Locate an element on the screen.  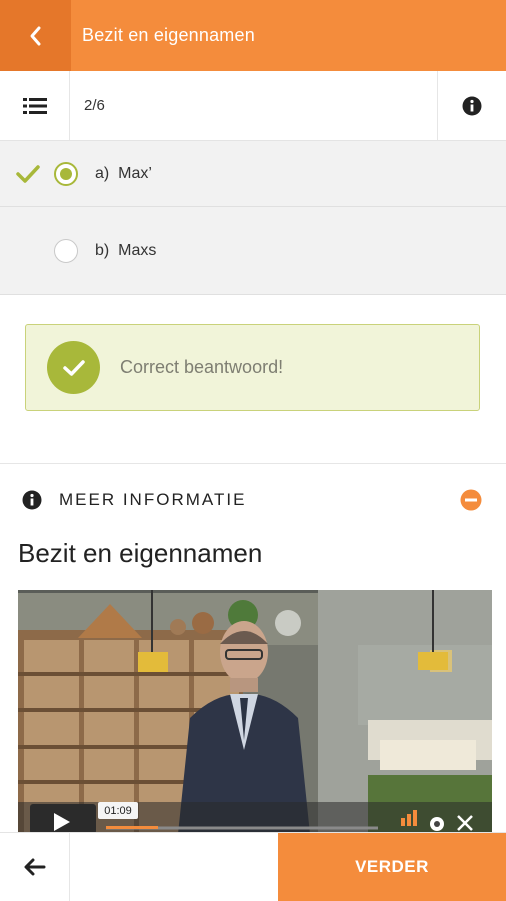
bottom-bar: VERDER is located at coordinates (253, 866).